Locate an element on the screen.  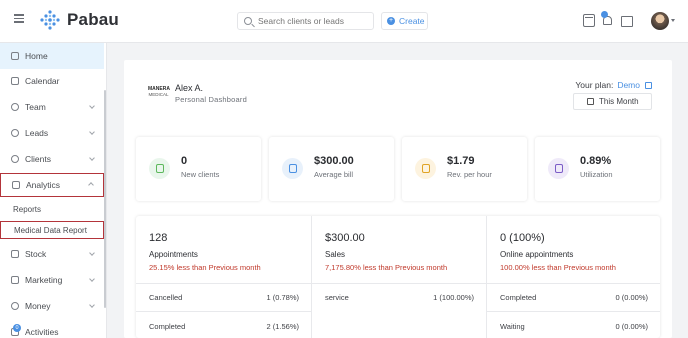
marketing-icon is located at coordinates (15, 280).